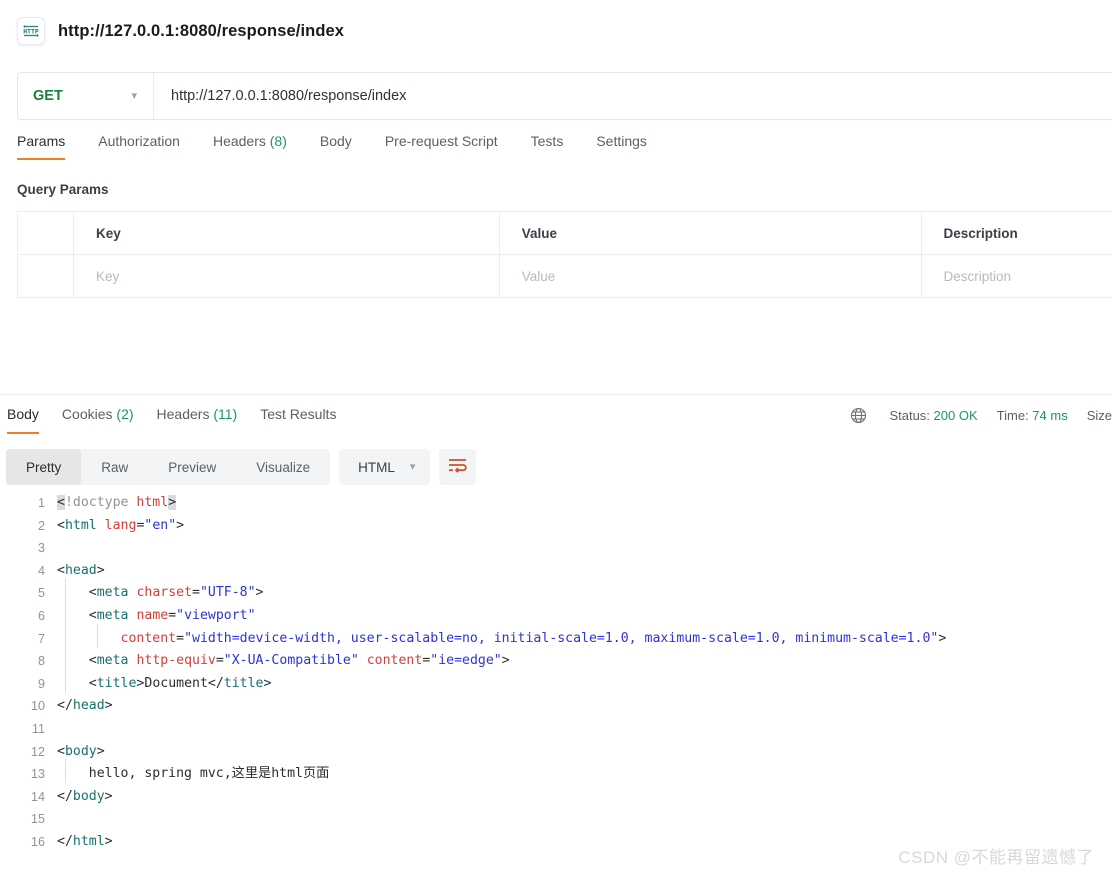 This screenshot has width=1112, height=878. I want to click on tab-pre-request-script: Pre-request Script, so click(441, 146).